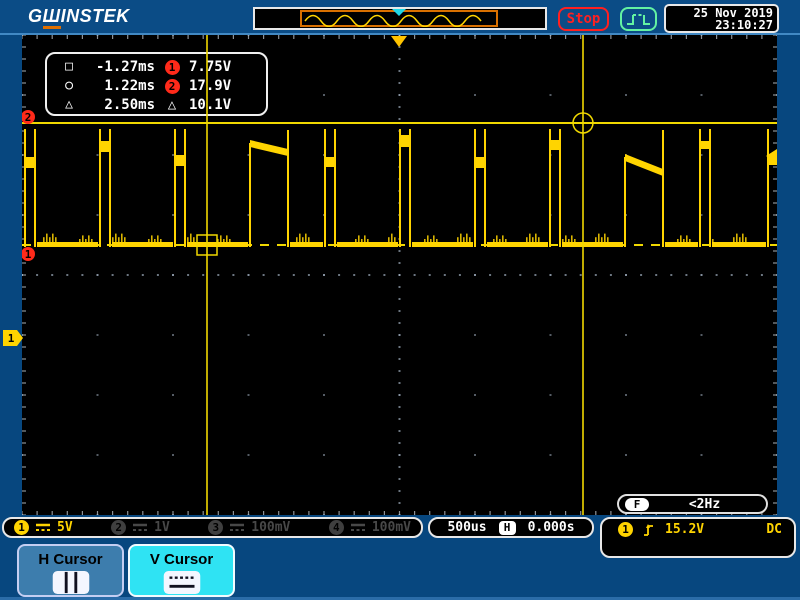 This screenshot has width=800, height=600. What do you see at coordinates (400, 18) in the screenshot?
I see `waveform-preview-box` at bounding box center [400, 18].